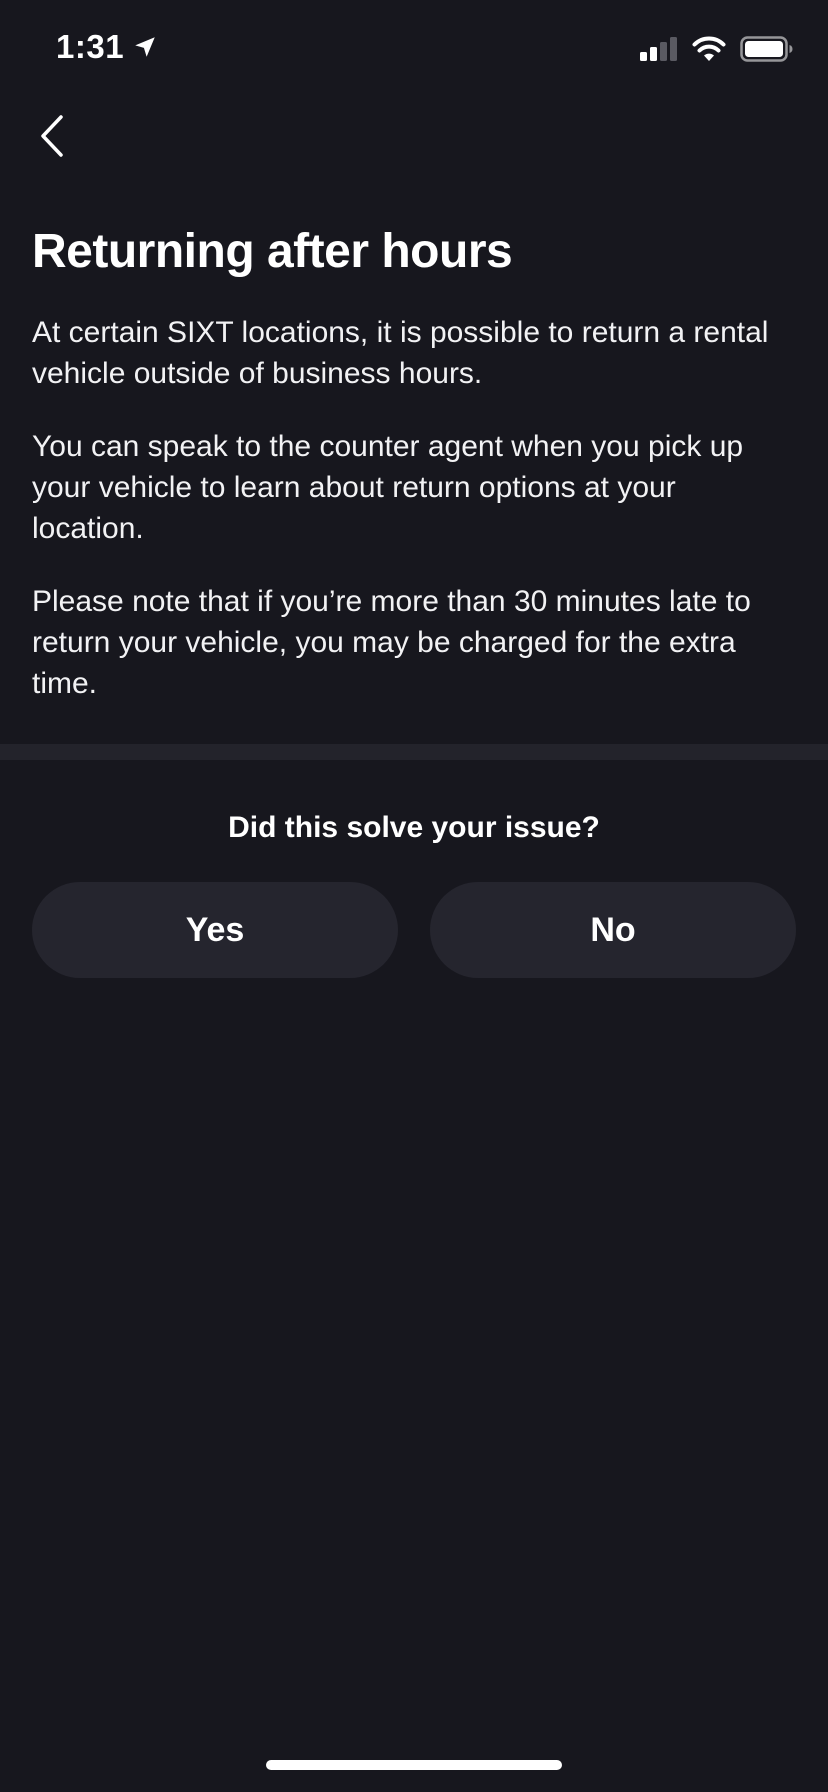 The height and width of the screenshot is (1792, 828). I want to click on status-time-group: 1:31, so click(107, 47).